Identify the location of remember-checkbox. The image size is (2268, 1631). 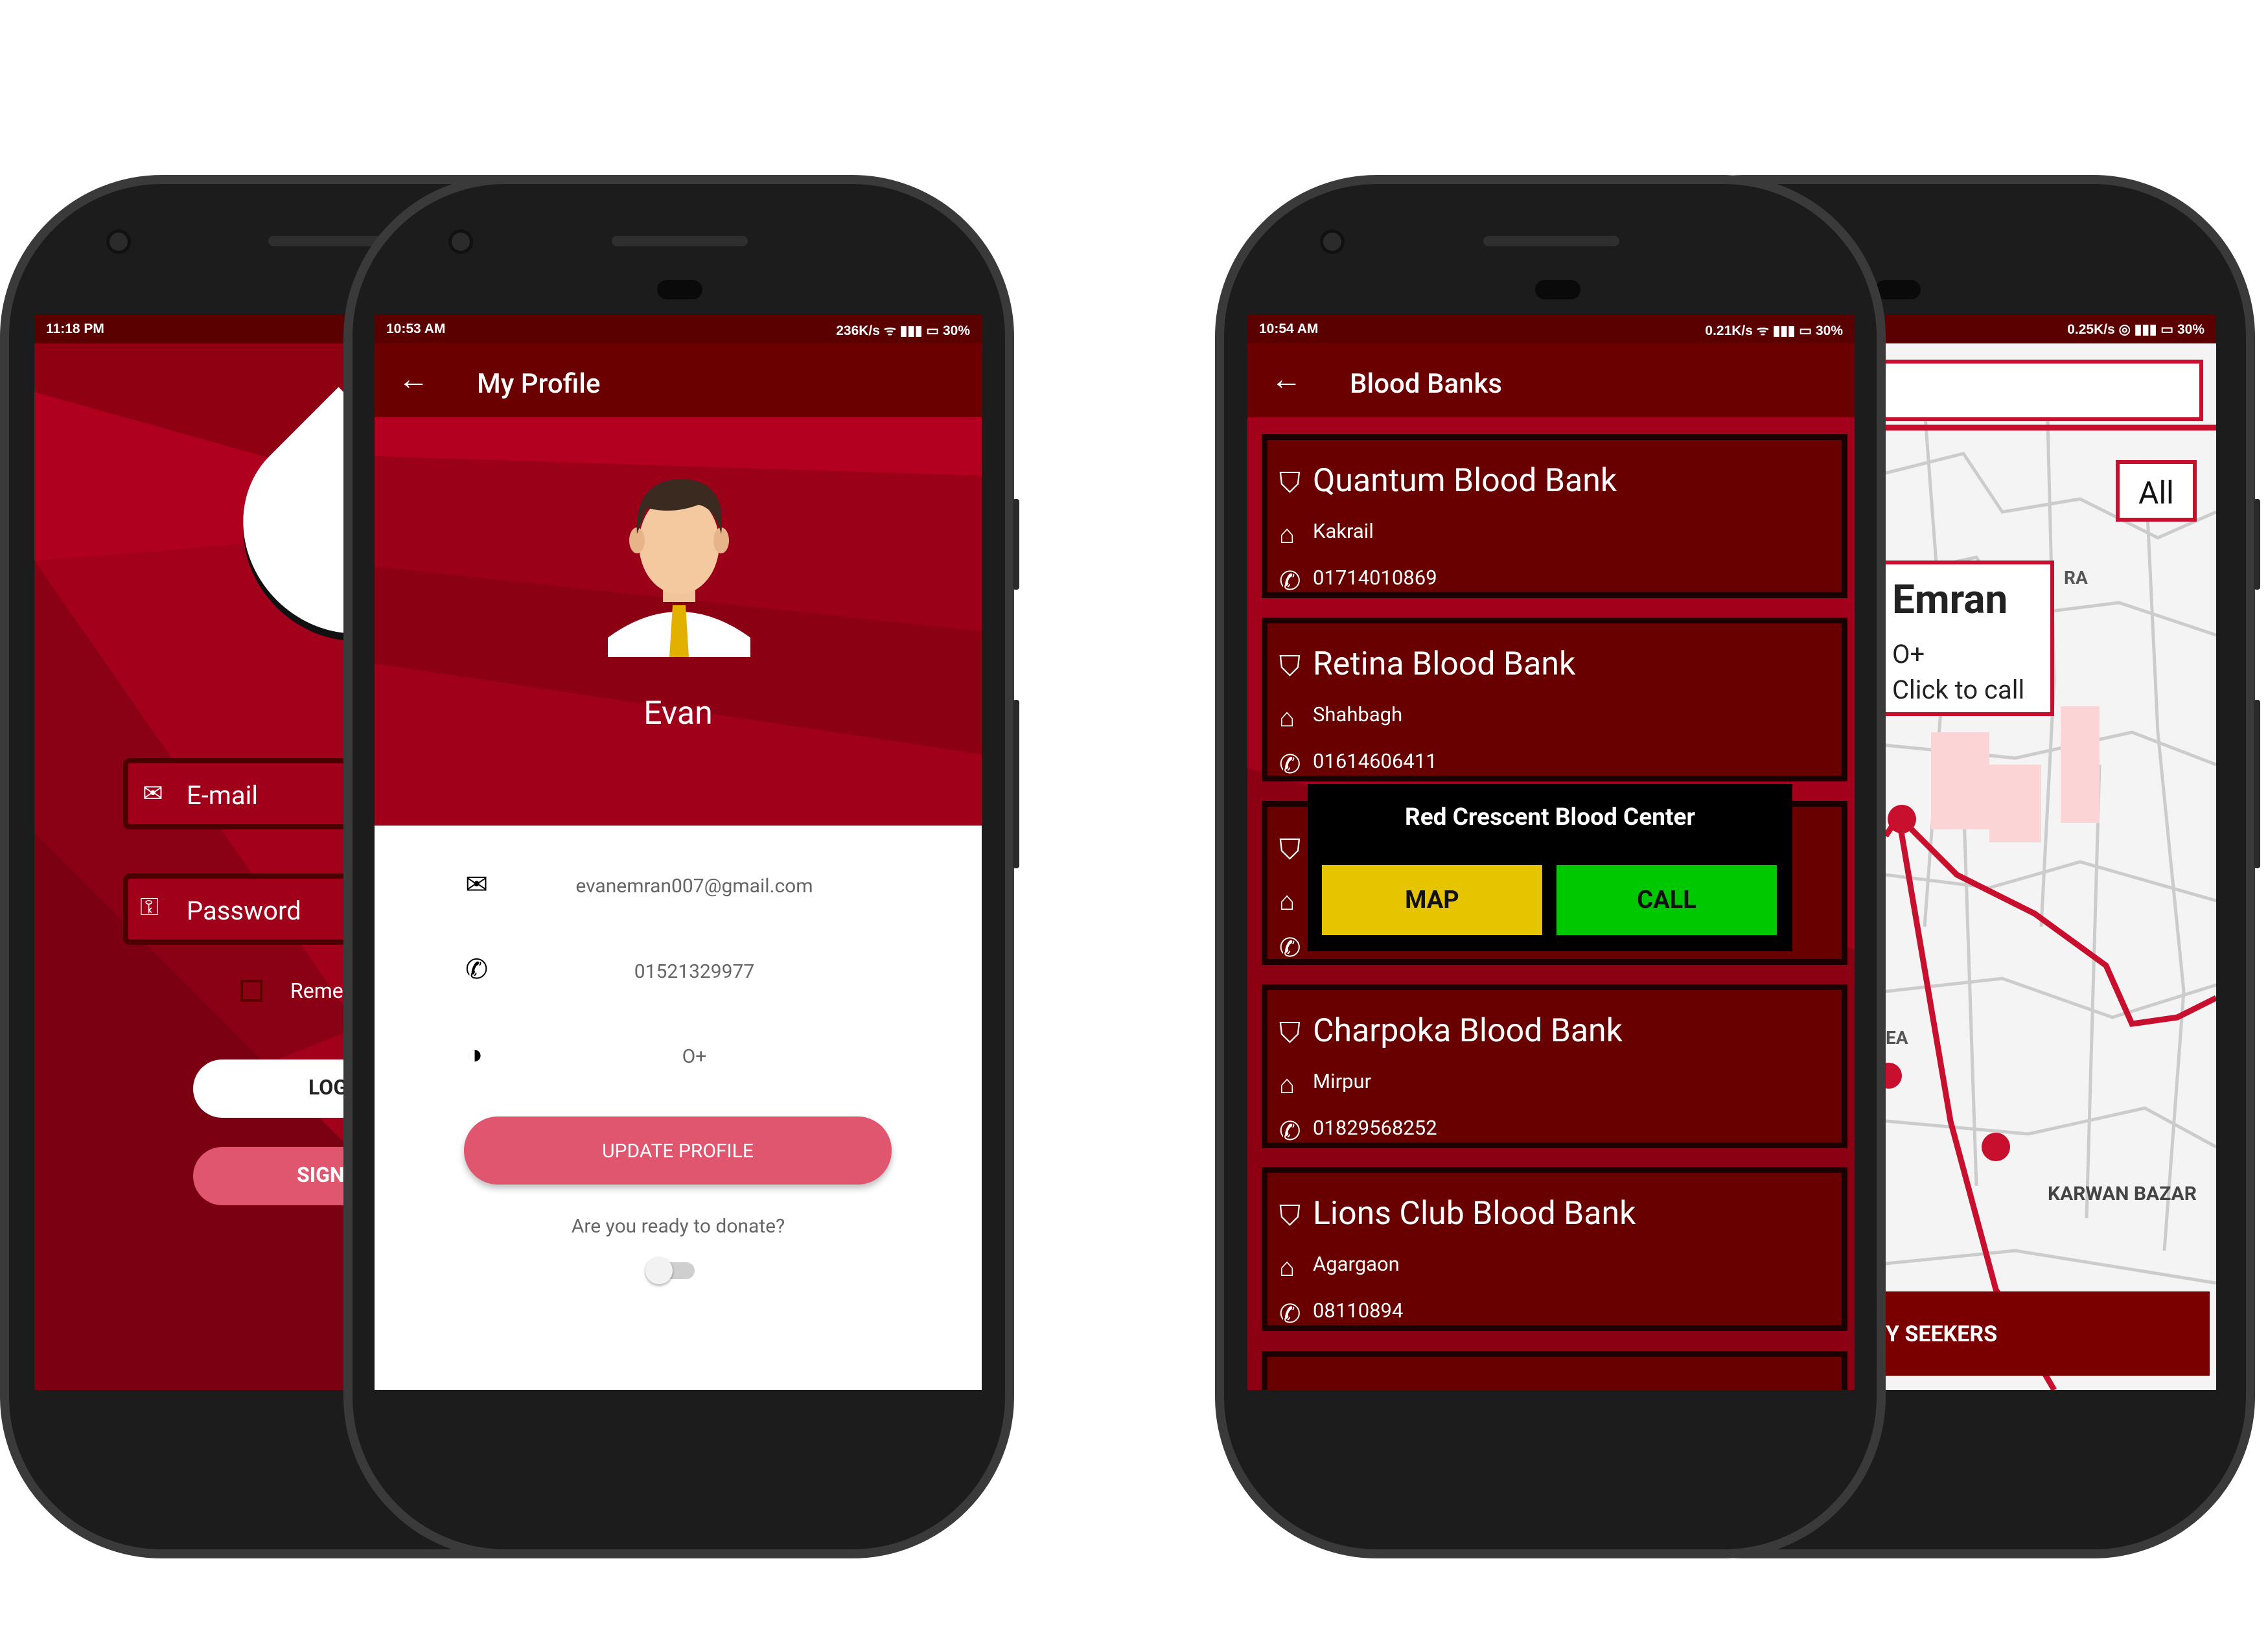
(251, 991).